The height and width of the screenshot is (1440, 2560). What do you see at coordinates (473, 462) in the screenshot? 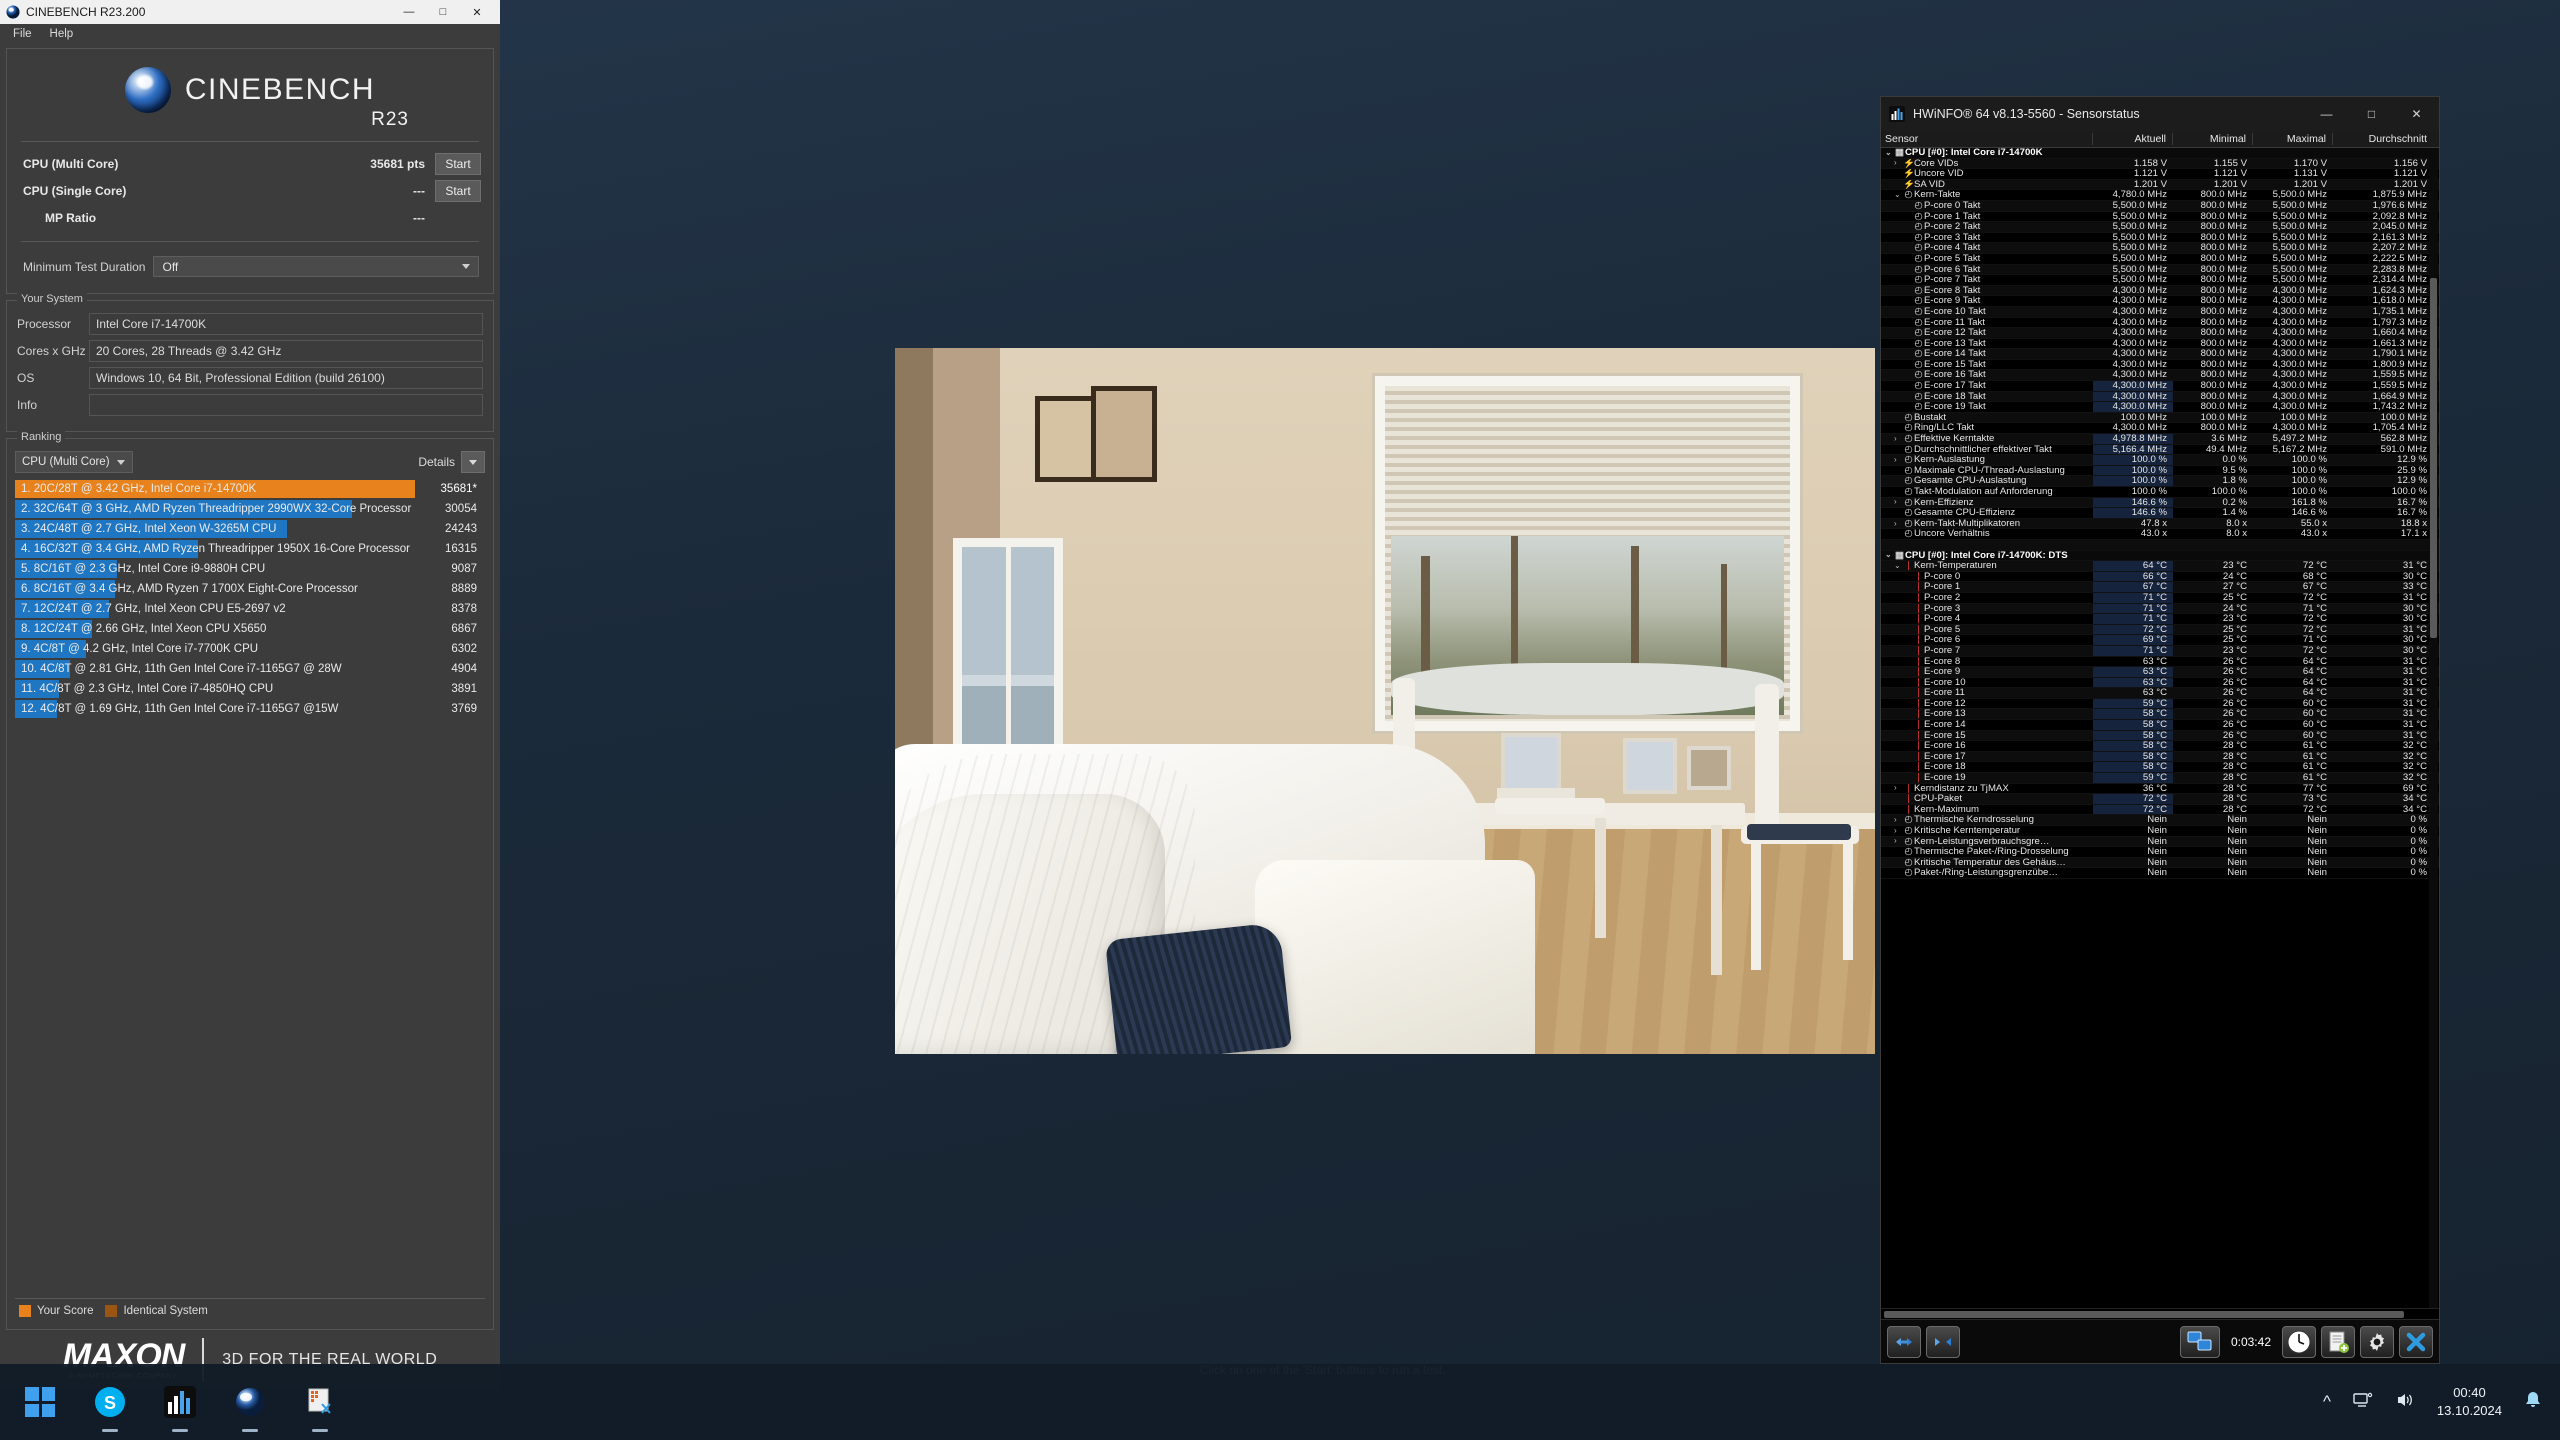
I see `details-toggle-button` at bounding box center [473, 462].